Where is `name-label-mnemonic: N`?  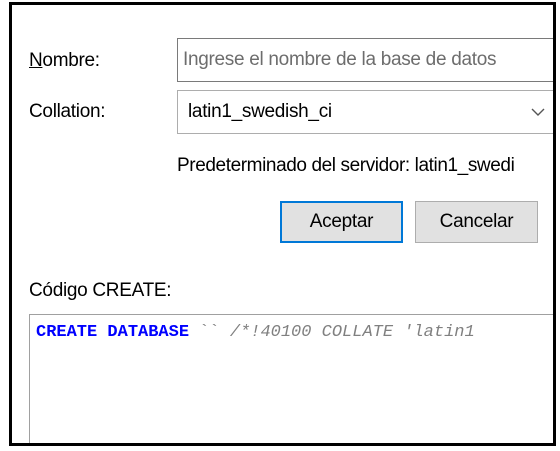
name-label-mnemonic: N is located at coordinates (36, 60).